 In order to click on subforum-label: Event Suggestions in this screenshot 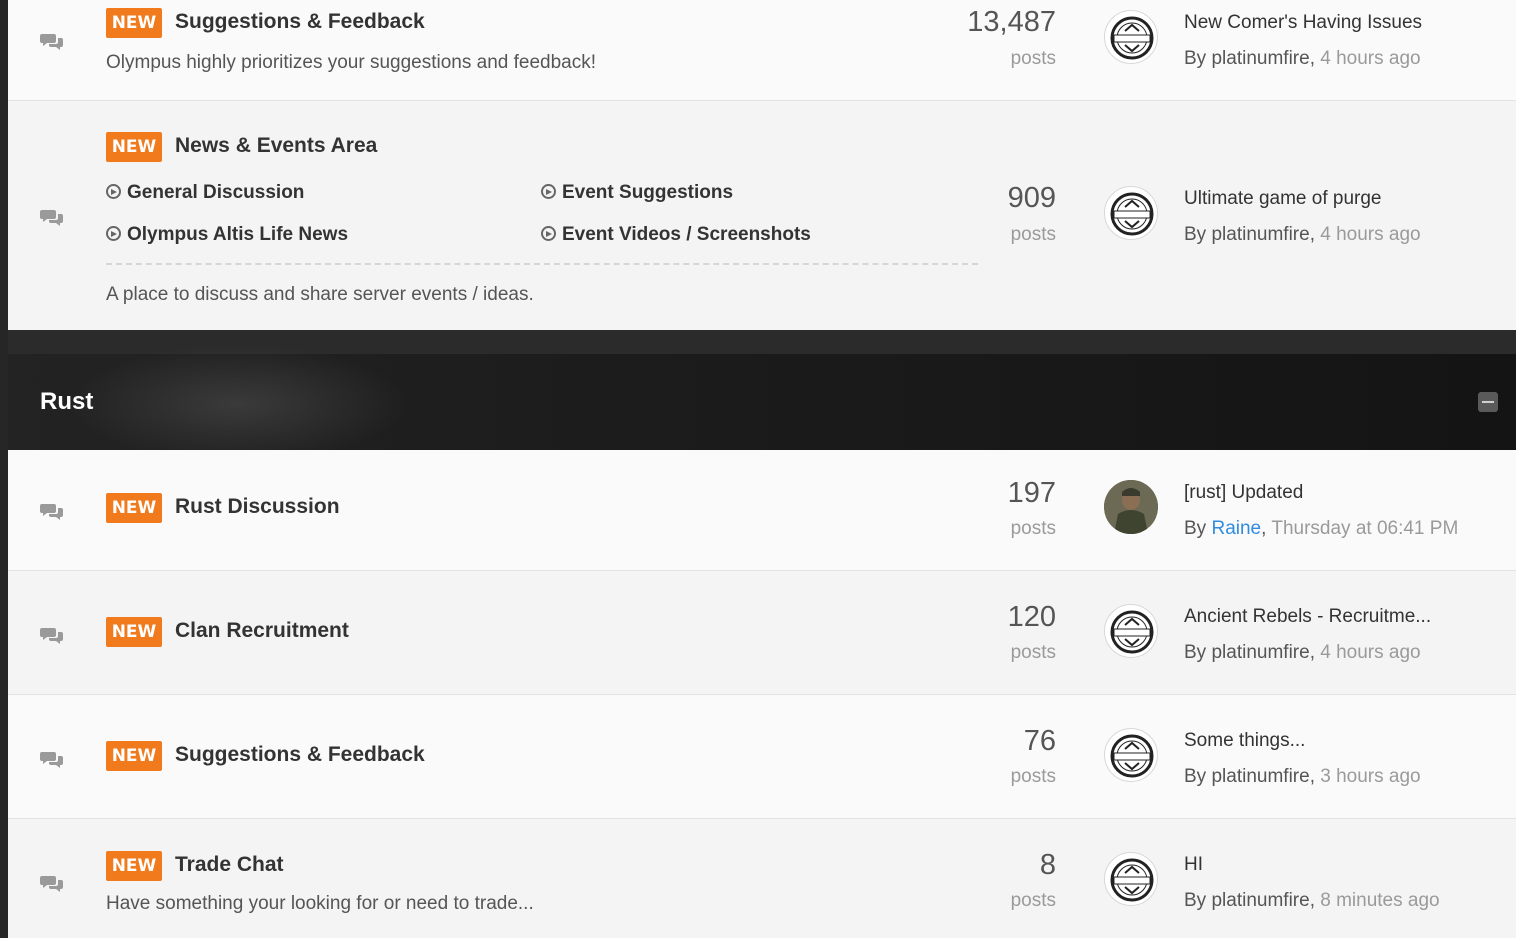, I will do `click(648, 192)`.